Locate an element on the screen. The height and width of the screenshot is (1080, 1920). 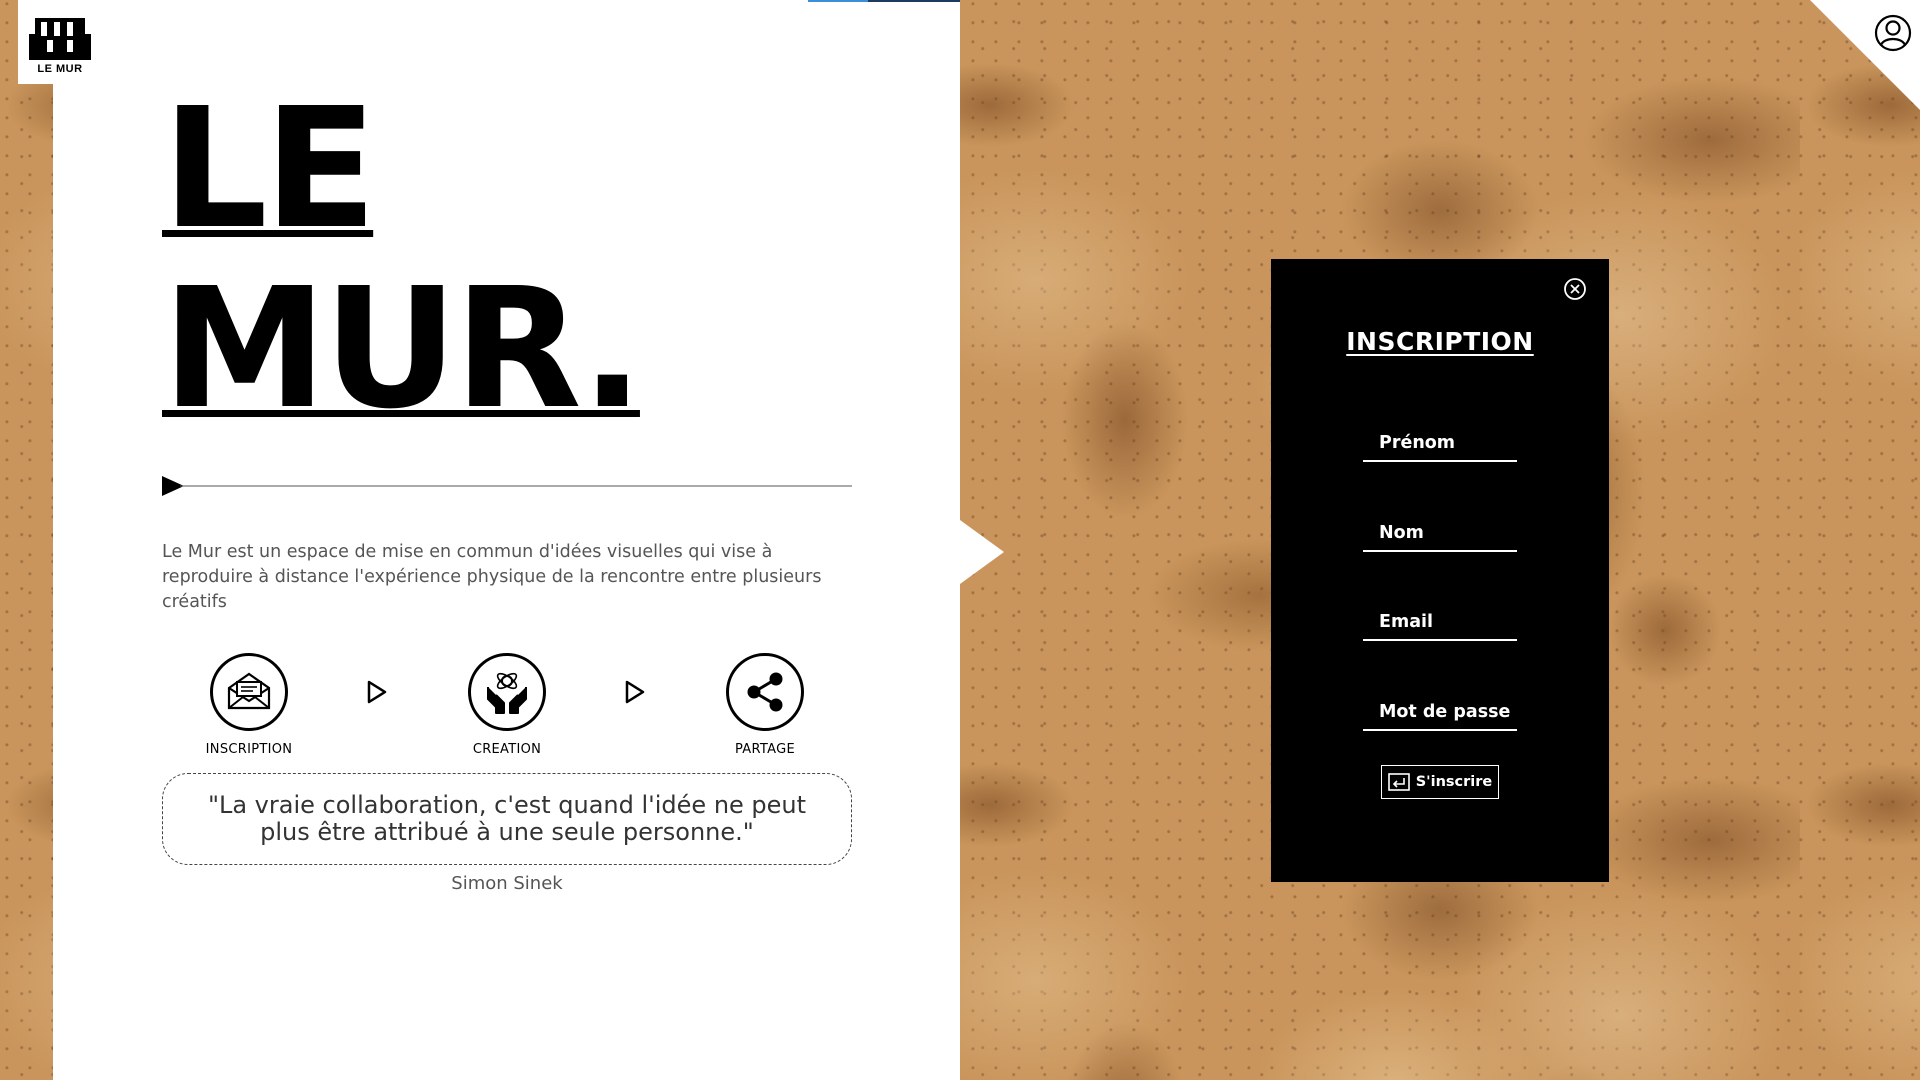
arrow-divider is located at coordinates (507, 486).